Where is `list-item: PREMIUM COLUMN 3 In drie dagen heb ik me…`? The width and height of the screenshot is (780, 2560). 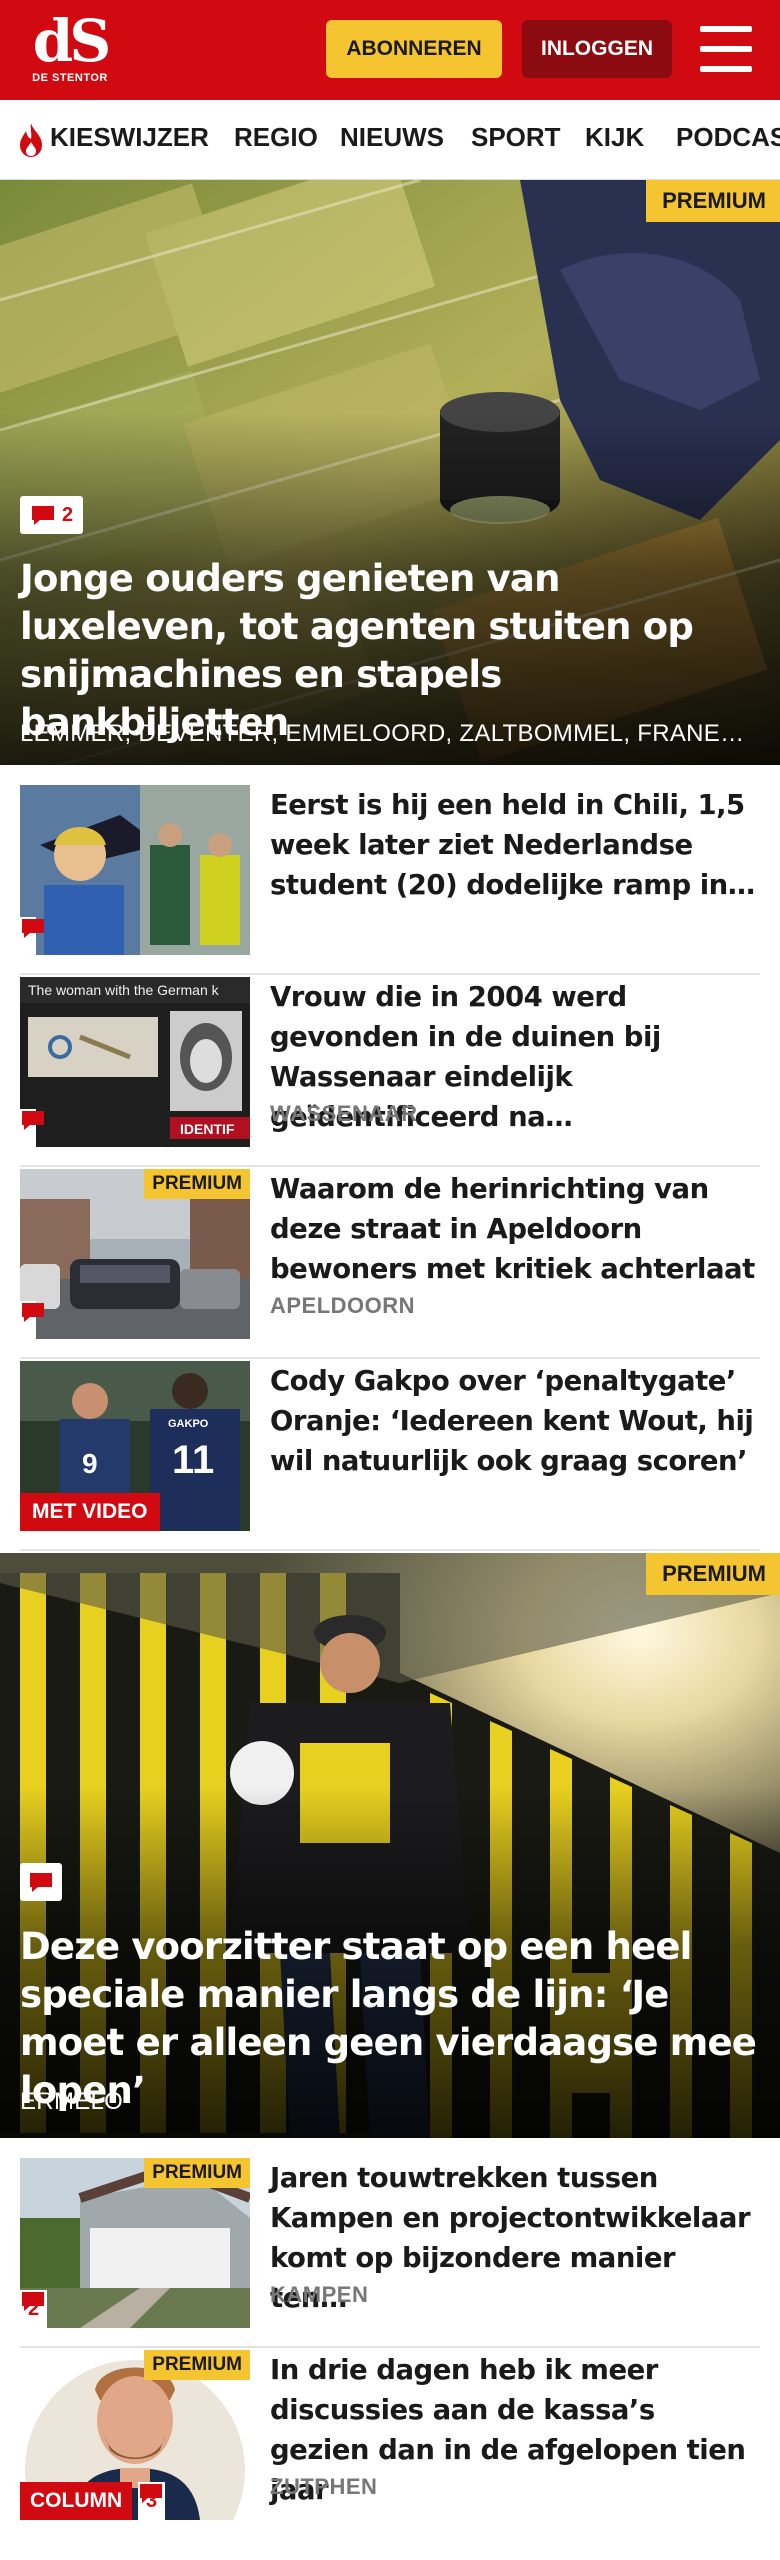
list-item: PREMIUM COLUMN 3 In drie dagen heb ik me… is located at coordinates (390, 2445).